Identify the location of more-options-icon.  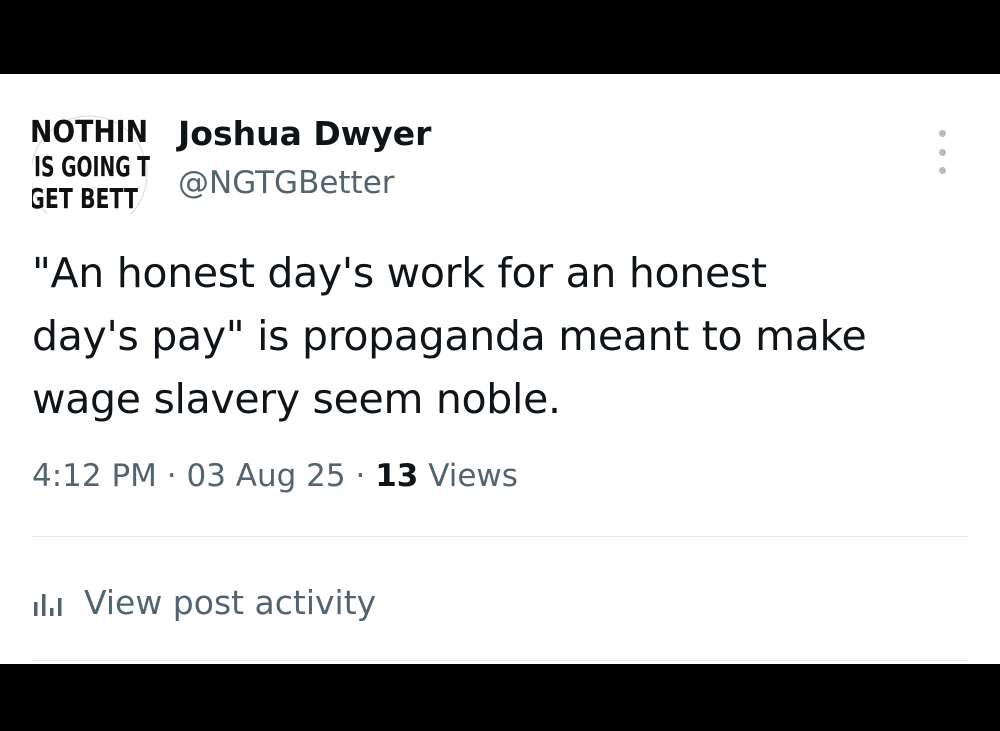
(942, 152).